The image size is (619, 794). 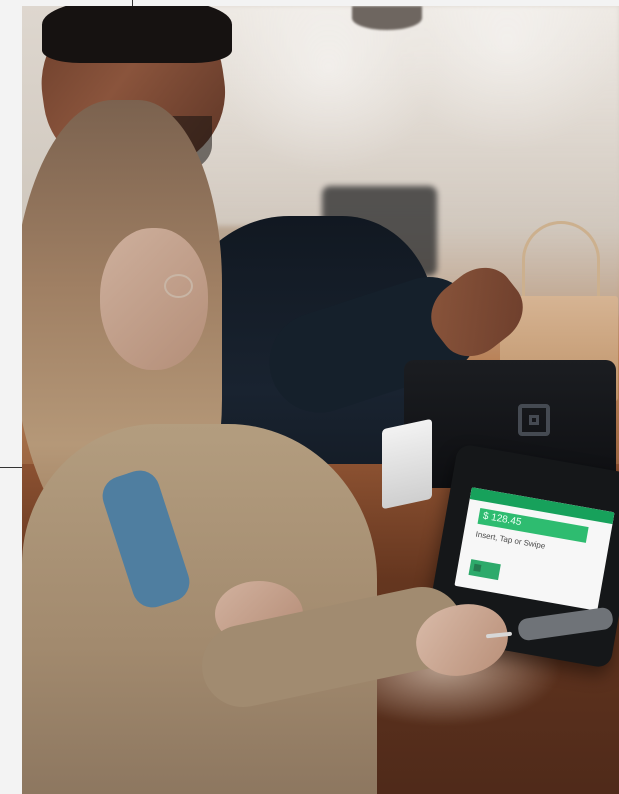 I want to click on card-reader-stand, so click(x=407, y=464).